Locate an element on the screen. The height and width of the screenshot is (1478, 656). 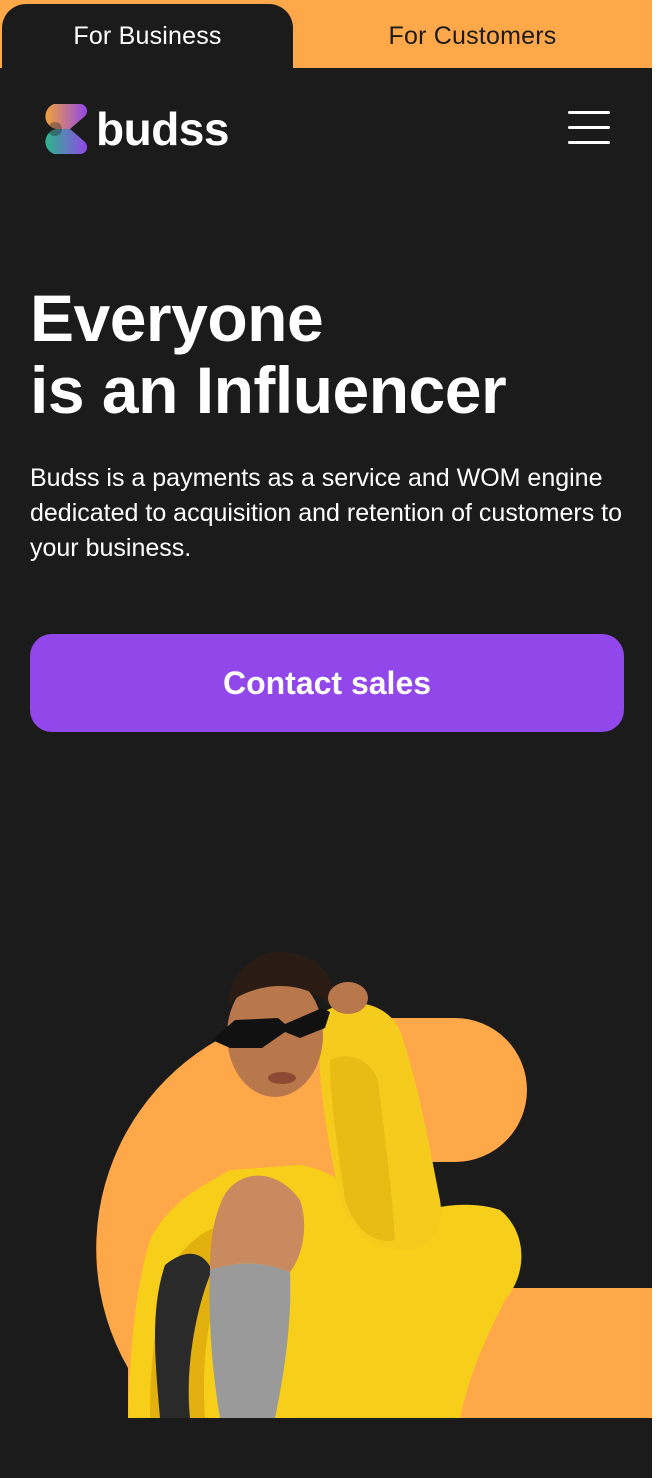
site-header: budss is located at coordinates (326, 133).